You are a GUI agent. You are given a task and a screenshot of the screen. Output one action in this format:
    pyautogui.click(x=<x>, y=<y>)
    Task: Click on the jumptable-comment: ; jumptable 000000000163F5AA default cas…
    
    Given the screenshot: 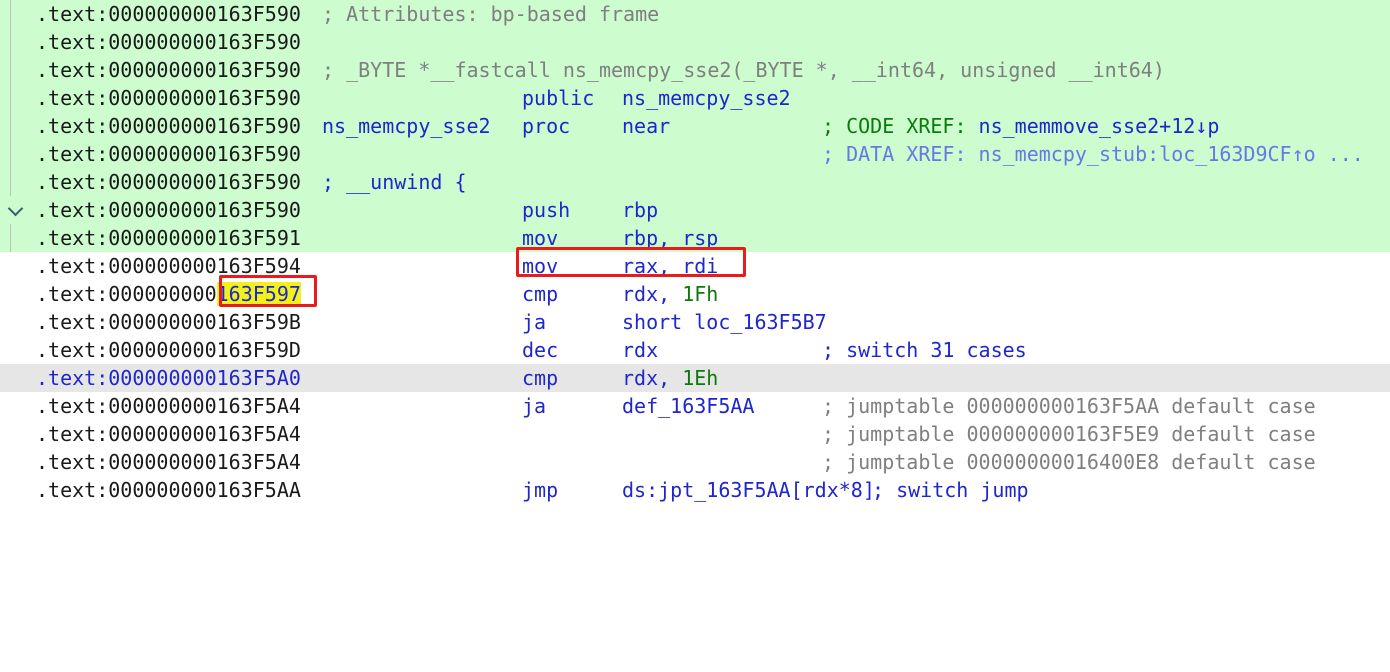 What is the action you would take?
    pyautogui.click(x=1069, y=406)
    